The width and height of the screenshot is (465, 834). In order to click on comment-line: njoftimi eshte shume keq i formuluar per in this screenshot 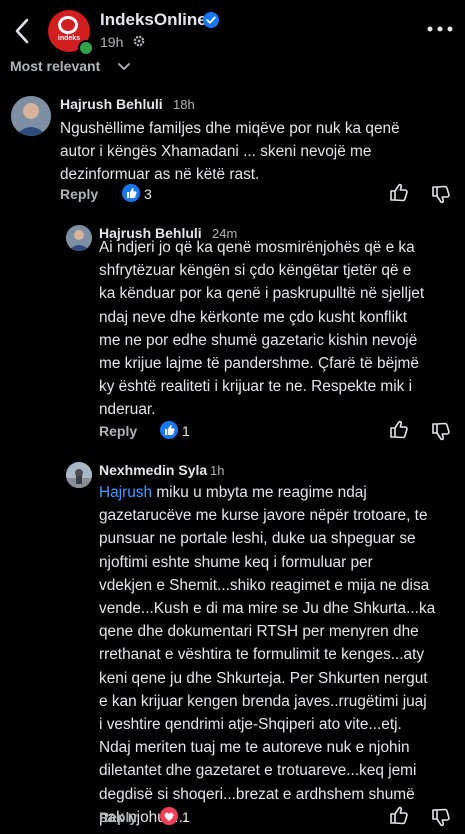, I will do `click(236, 562)`.